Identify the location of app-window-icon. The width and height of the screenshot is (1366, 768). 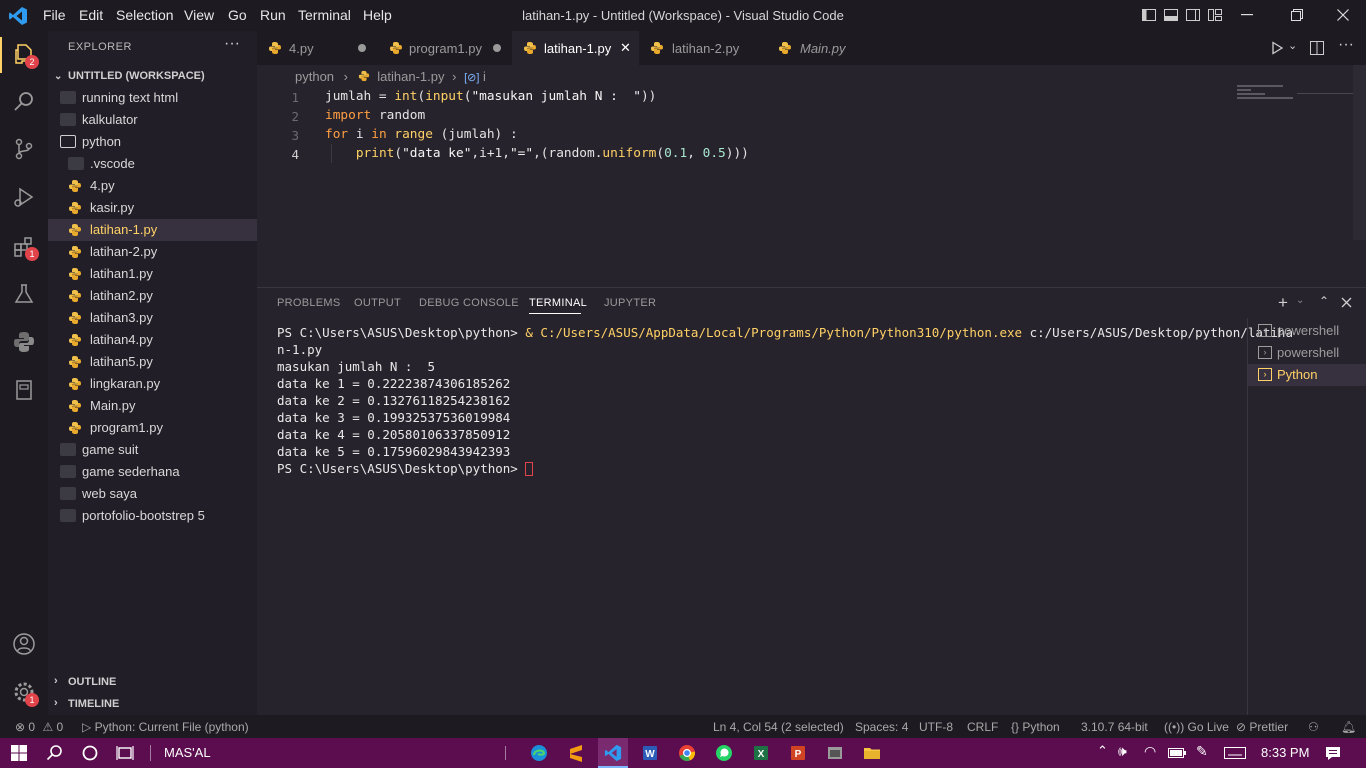
(835, 753).